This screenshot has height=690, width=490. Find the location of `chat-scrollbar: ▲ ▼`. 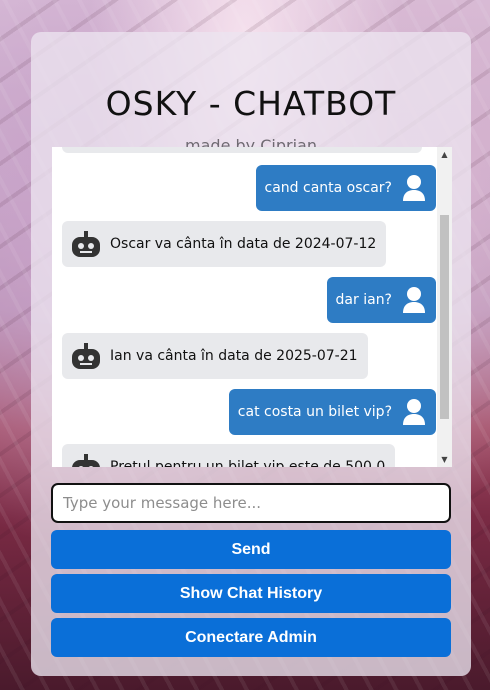

chat-scrollbar: ▲ ▼ is located at coordinates (444, 307).